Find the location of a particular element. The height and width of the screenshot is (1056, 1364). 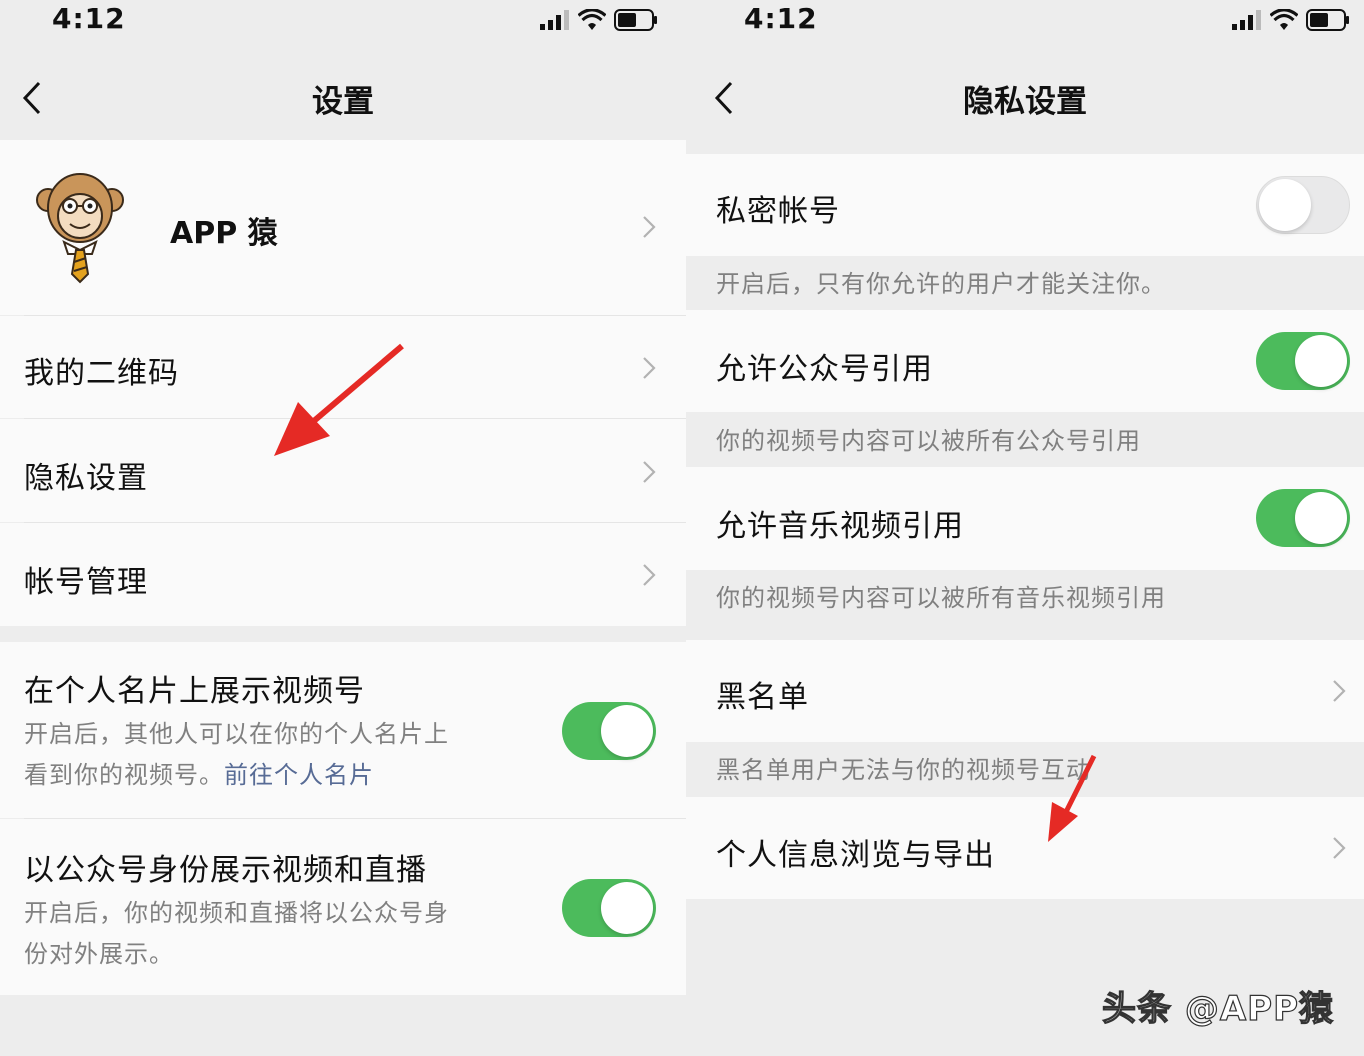

description-line: 看到你的视频号。 is located at coordinates (124, 775).